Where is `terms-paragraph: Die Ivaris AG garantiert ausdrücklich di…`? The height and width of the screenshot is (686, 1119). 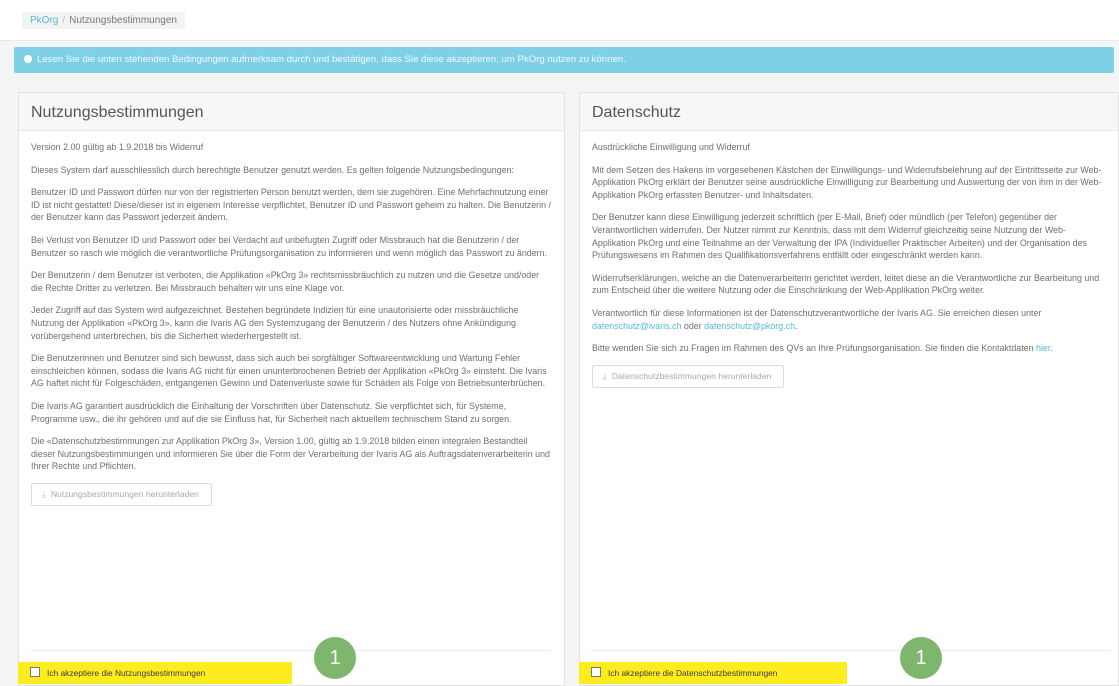 terms-paragraph: Die Ivaris AG garantiert ausdrücklich di… is located at coordinates (271, 412).